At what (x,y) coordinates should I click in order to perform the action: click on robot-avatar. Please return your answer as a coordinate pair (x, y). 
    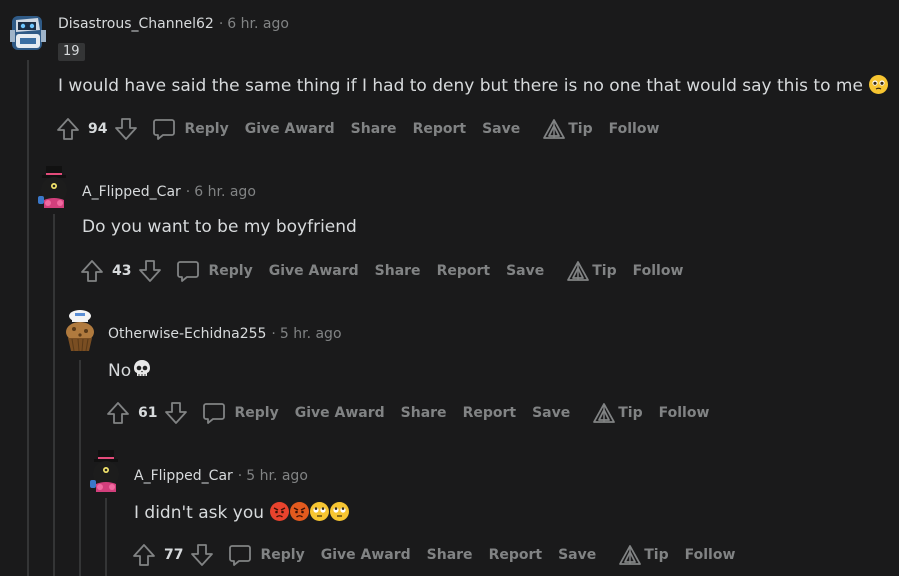
    Looking at the image, I should click on (28, 33).